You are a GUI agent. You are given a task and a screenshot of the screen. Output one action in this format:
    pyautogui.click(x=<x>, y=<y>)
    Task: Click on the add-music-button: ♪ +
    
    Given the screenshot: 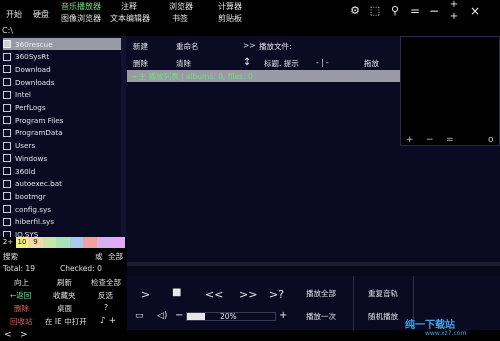 What is the action you would take?
    pyautogui.click(x=108, y=321)
    